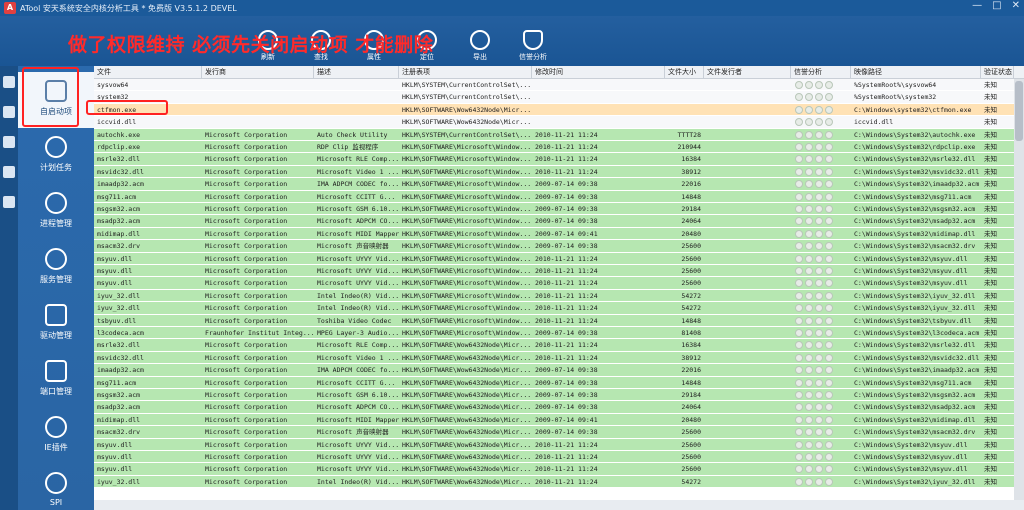  Describe the element at coordinates (56, 487) in the screenshot. I see `sidebar-item-spi: SPI` at that location.